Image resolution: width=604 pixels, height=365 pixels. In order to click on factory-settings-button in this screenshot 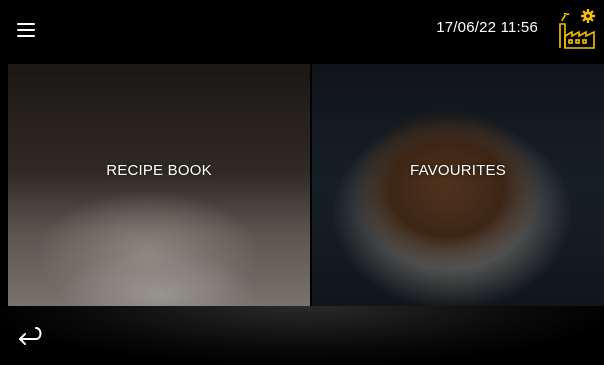, I will do `click(577, 28)`.